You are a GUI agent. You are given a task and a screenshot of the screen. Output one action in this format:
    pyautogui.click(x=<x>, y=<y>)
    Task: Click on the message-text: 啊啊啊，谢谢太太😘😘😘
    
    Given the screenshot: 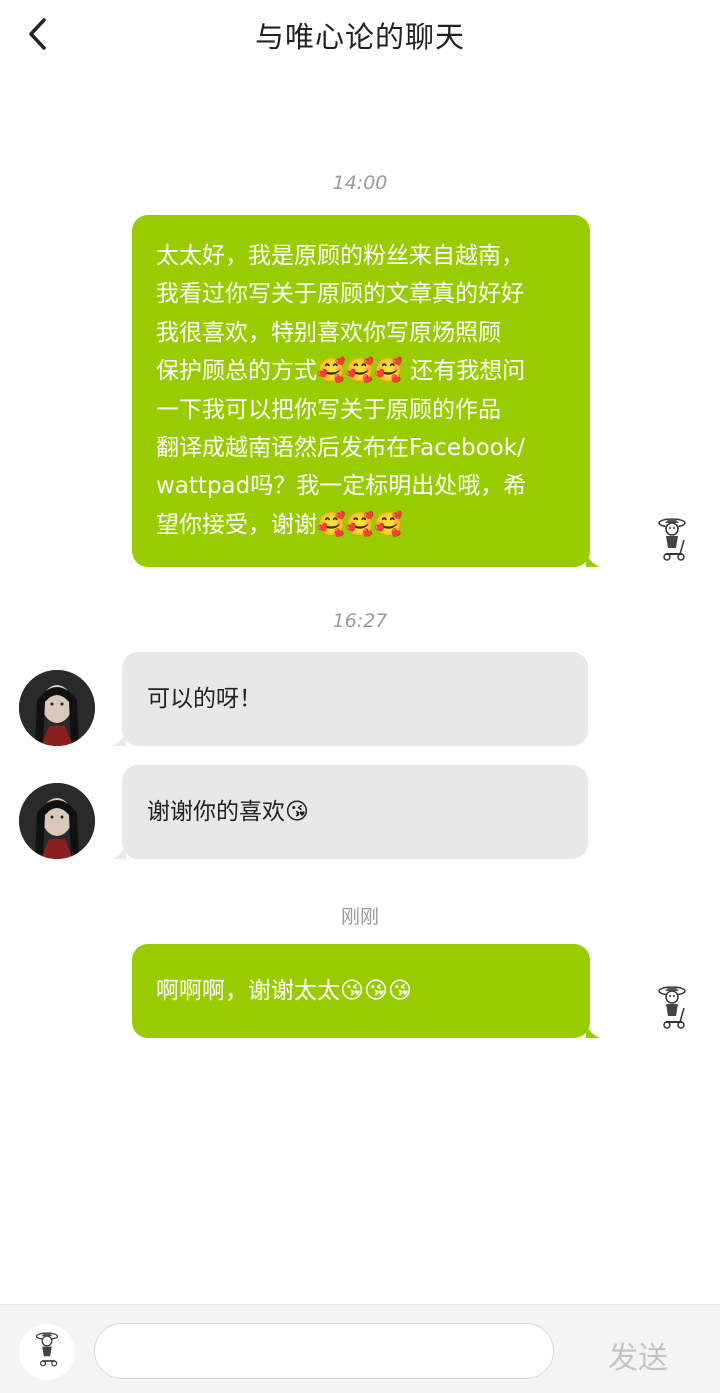 What is the action you would take?
    pyautogui.click(x=284, y=990)
    